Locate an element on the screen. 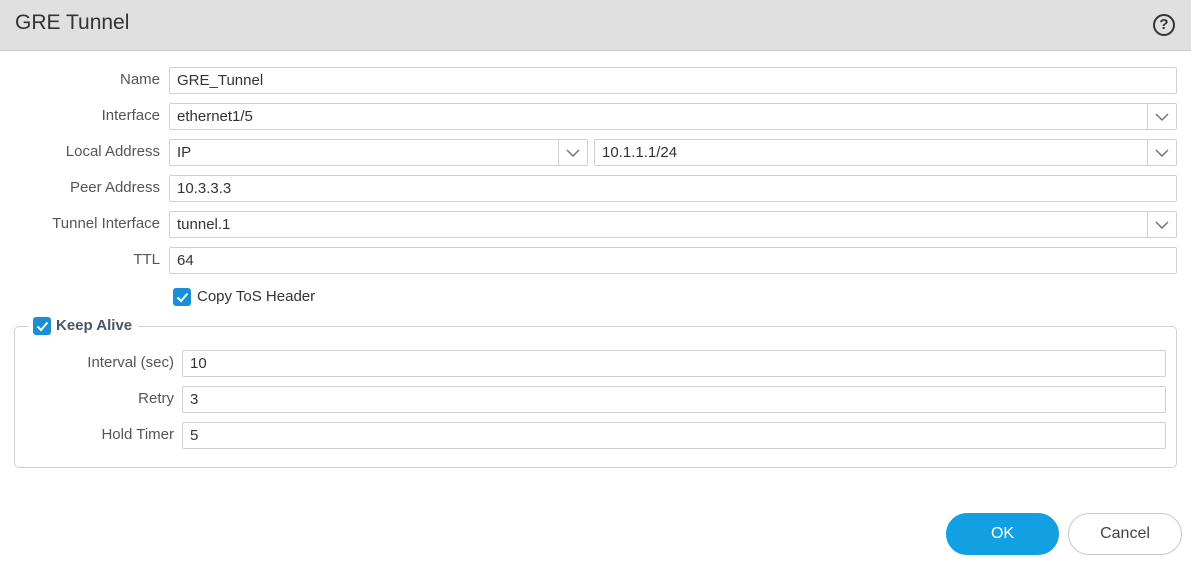 This screenshot has width=1191, height=574. name-label: Name is located at coordinates (139, 79).